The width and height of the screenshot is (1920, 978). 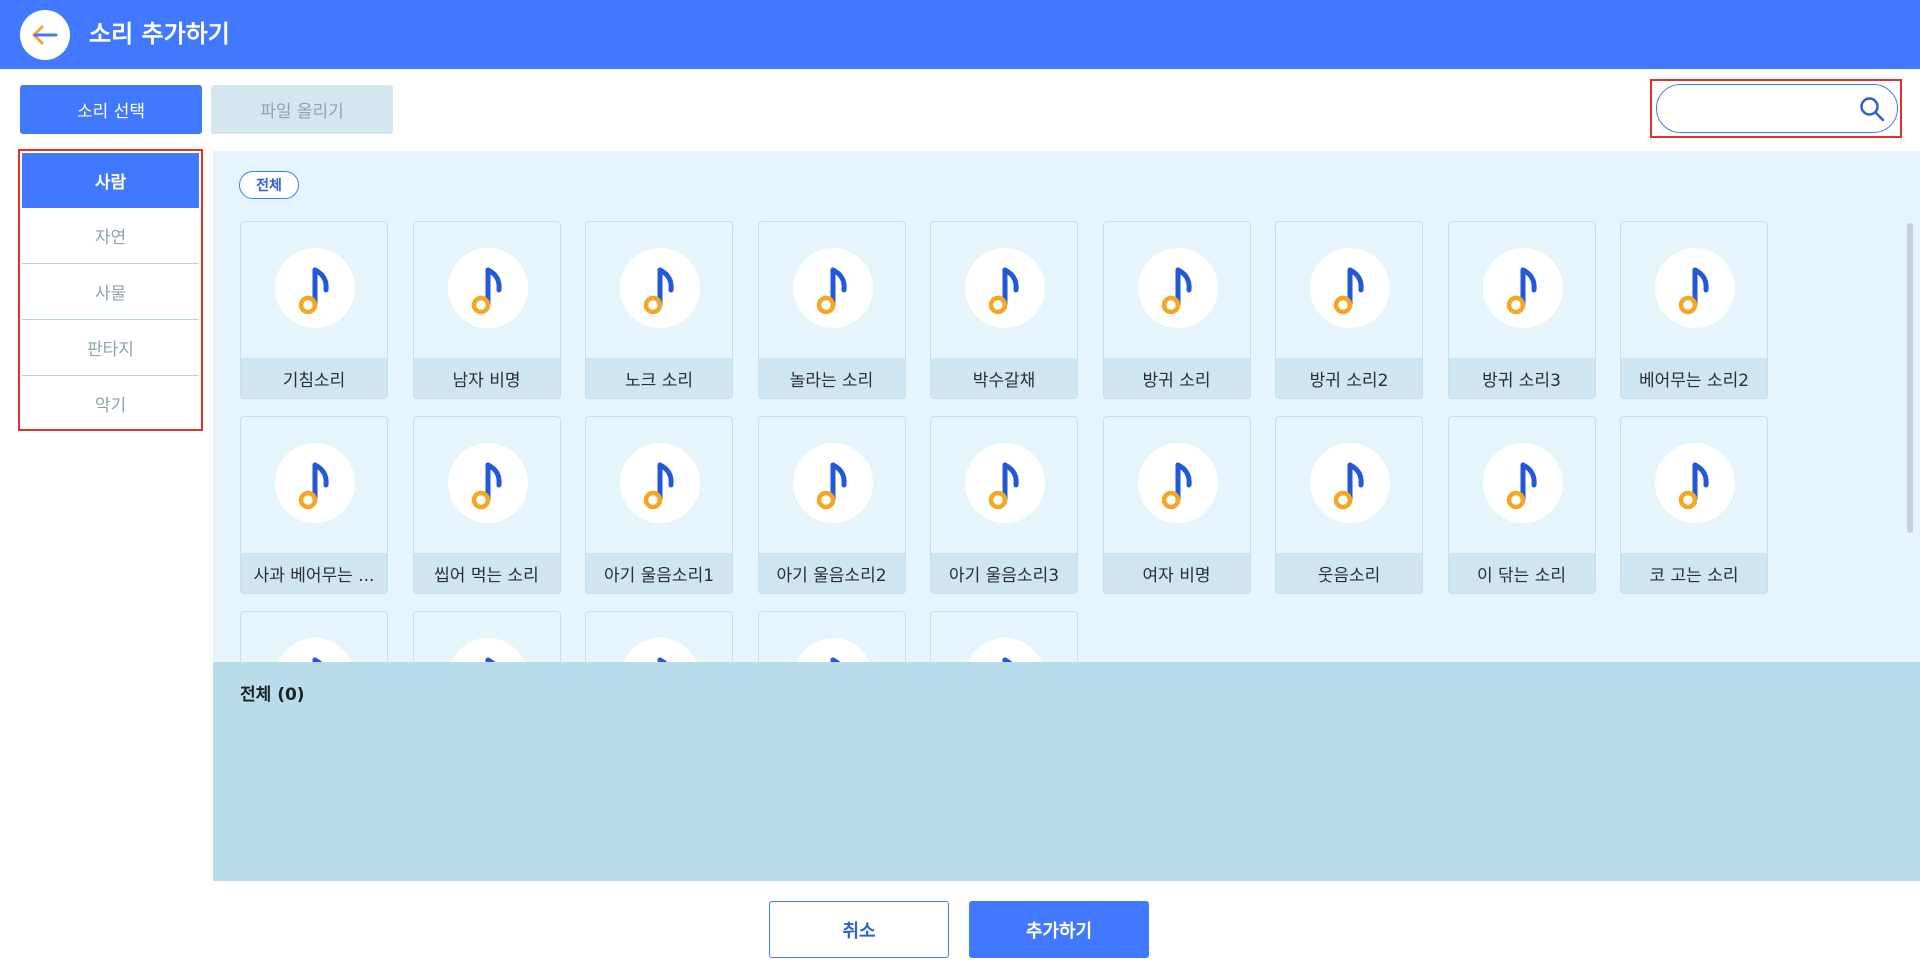 What do you see at coordinates (110, 180) in the screenshot?
I see `sidebar-item-people: 사람` at bounding box center [110, 180].